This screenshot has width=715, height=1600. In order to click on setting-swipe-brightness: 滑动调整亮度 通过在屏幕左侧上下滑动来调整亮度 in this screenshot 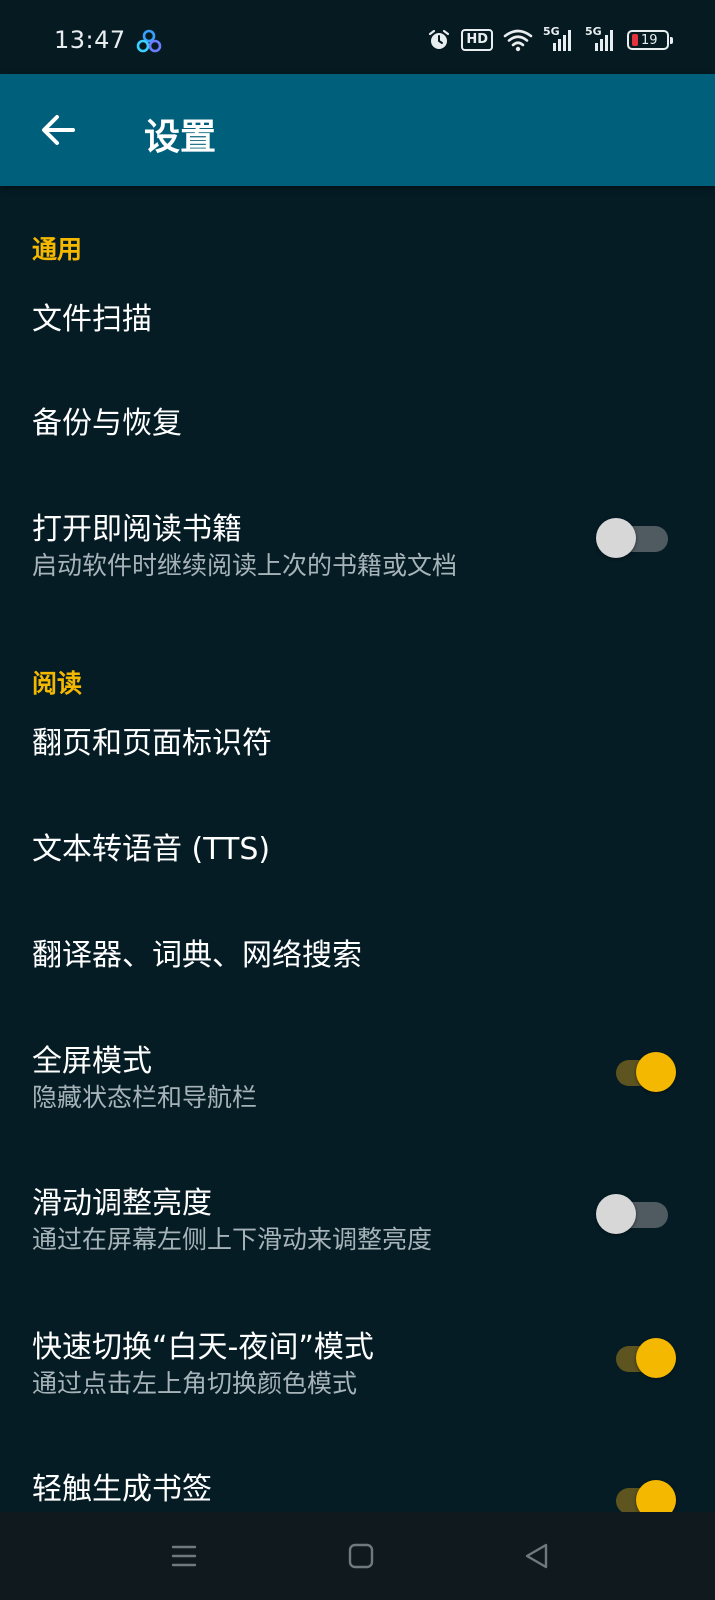, I will do `click(357, 1240)`.